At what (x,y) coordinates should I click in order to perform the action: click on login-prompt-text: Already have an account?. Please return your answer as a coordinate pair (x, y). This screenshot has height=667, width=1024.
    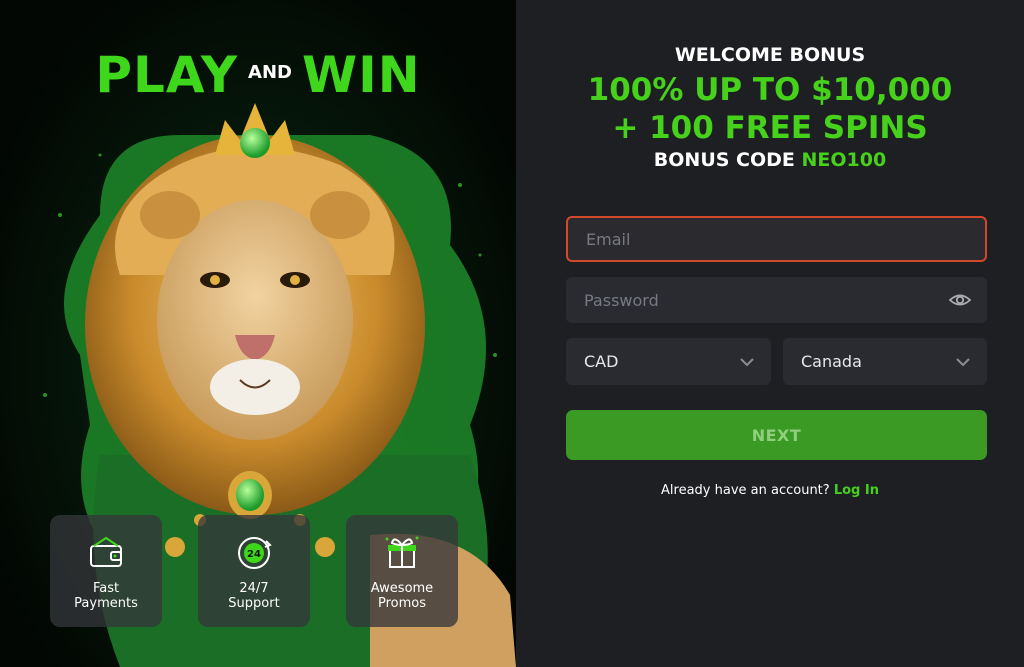
    Looking at the image, I should click on (745, 490).